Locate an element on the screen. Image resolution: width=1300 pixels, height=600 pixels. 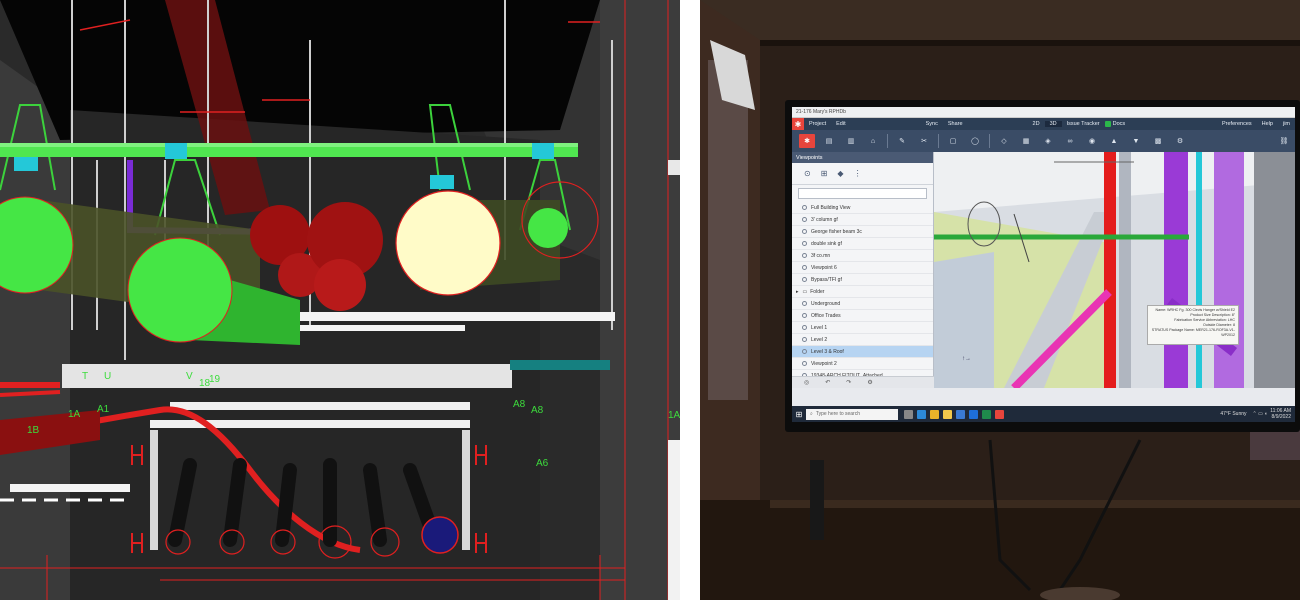
more-options-icon: ⋮ is located at coordinates (858, 173).